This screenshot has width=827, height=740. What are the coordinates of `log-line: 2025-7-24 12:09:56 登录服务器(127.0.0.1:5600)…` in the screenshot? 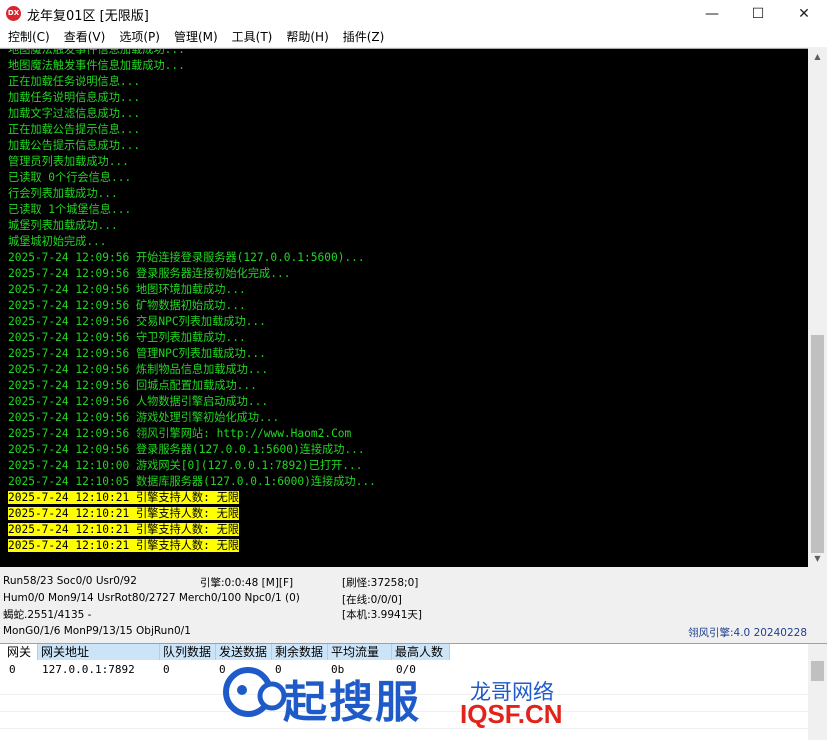 It's located at (186, 449).